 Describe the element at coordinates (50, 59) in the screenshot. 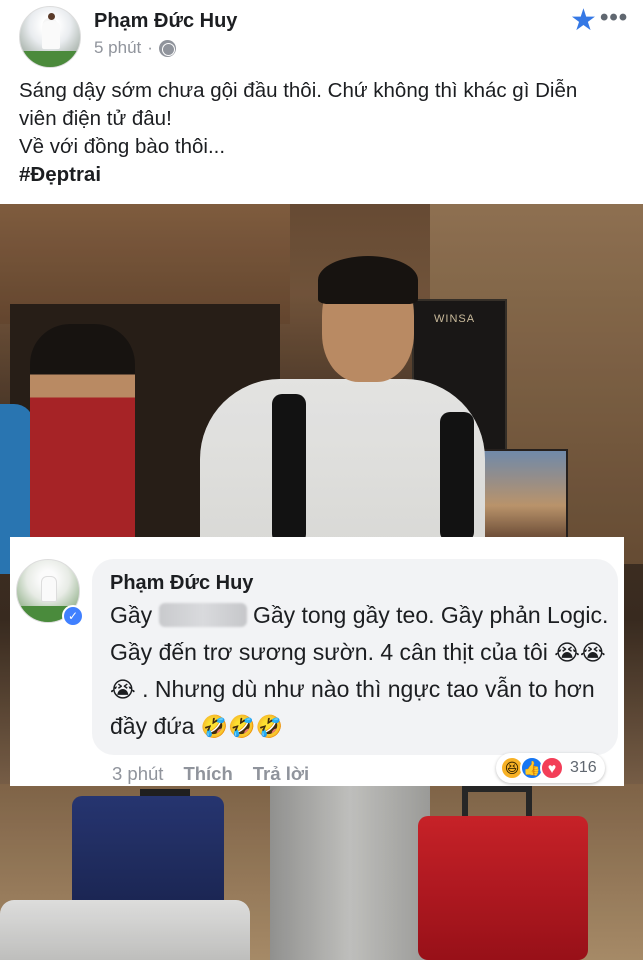

I see `avatar-background` at that location.